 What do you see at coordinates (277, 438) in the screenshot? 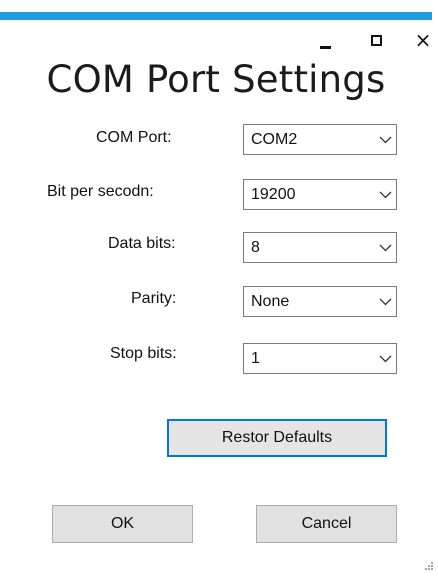
I see `restore-defaults-button: Restor Defaults` at bounding box center [277, 438].